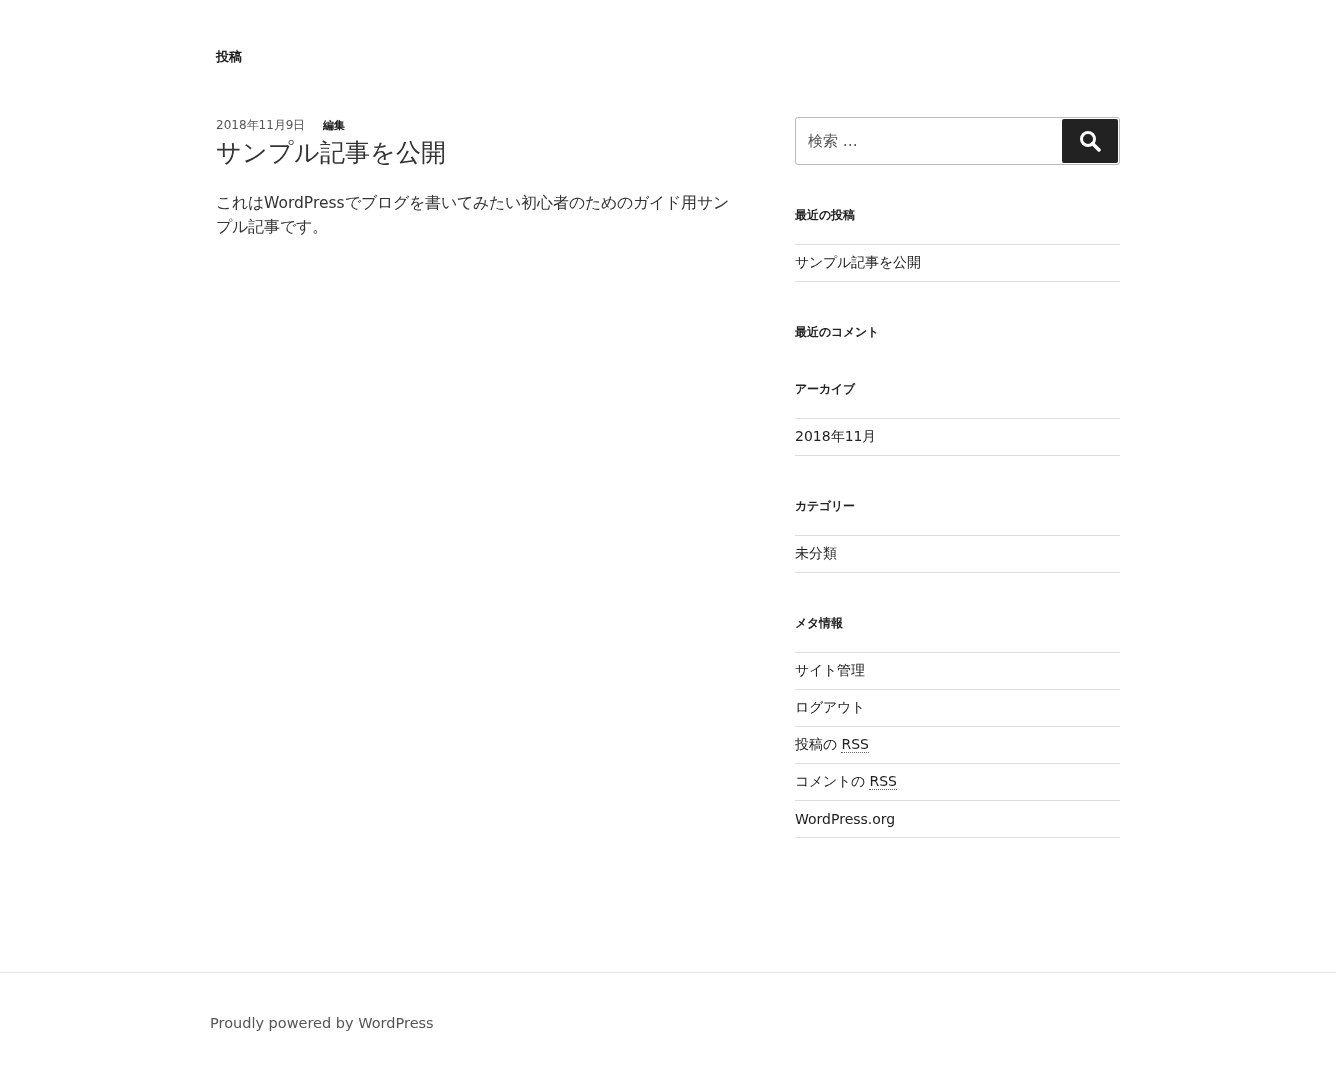  What do you see at coordinates (322, 1023) in the screenshot?
I see `footer-credit: Proudly powered by WordPress` at bounding box center [322, 1023].